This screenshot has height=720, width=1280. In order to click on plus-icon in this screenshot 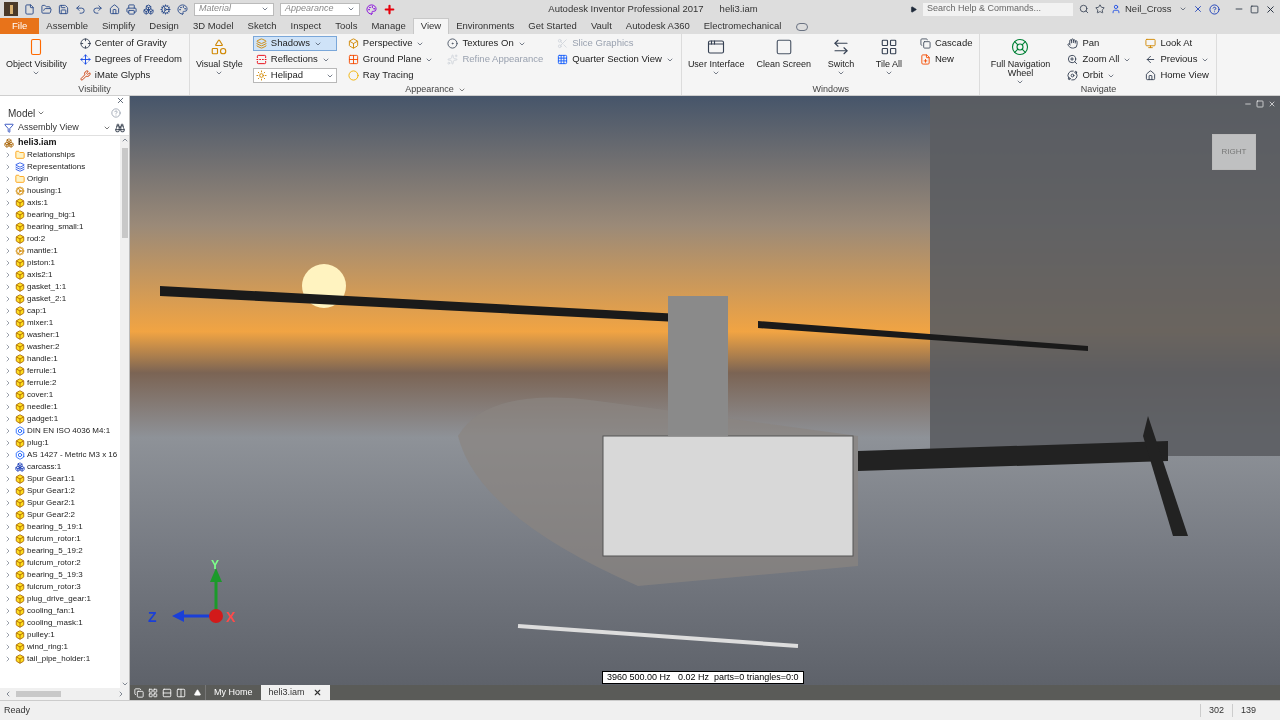, I will do `click(389, 9)`.